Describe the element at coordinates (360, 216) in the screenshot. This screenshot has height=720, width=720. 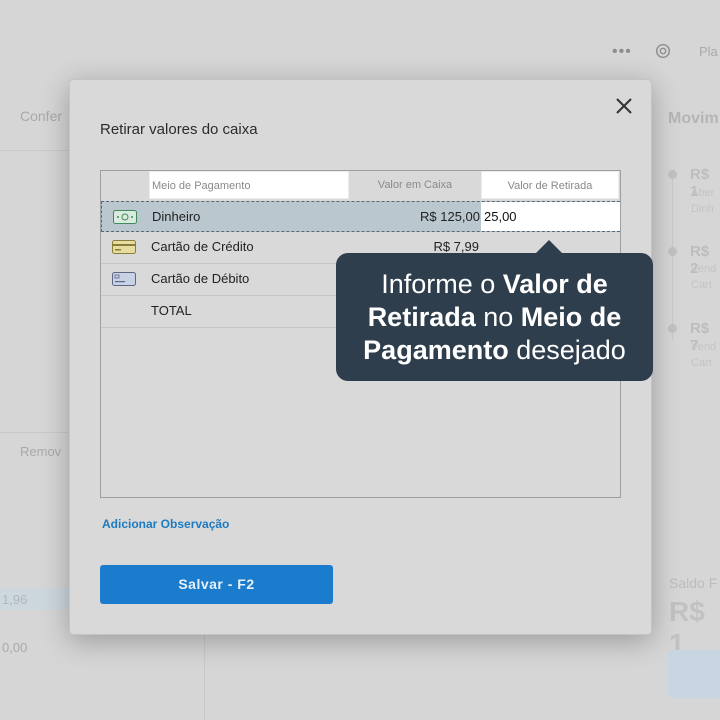
I see `table-row-dinheiro: Dinheiro R$ 125,00` at that location.